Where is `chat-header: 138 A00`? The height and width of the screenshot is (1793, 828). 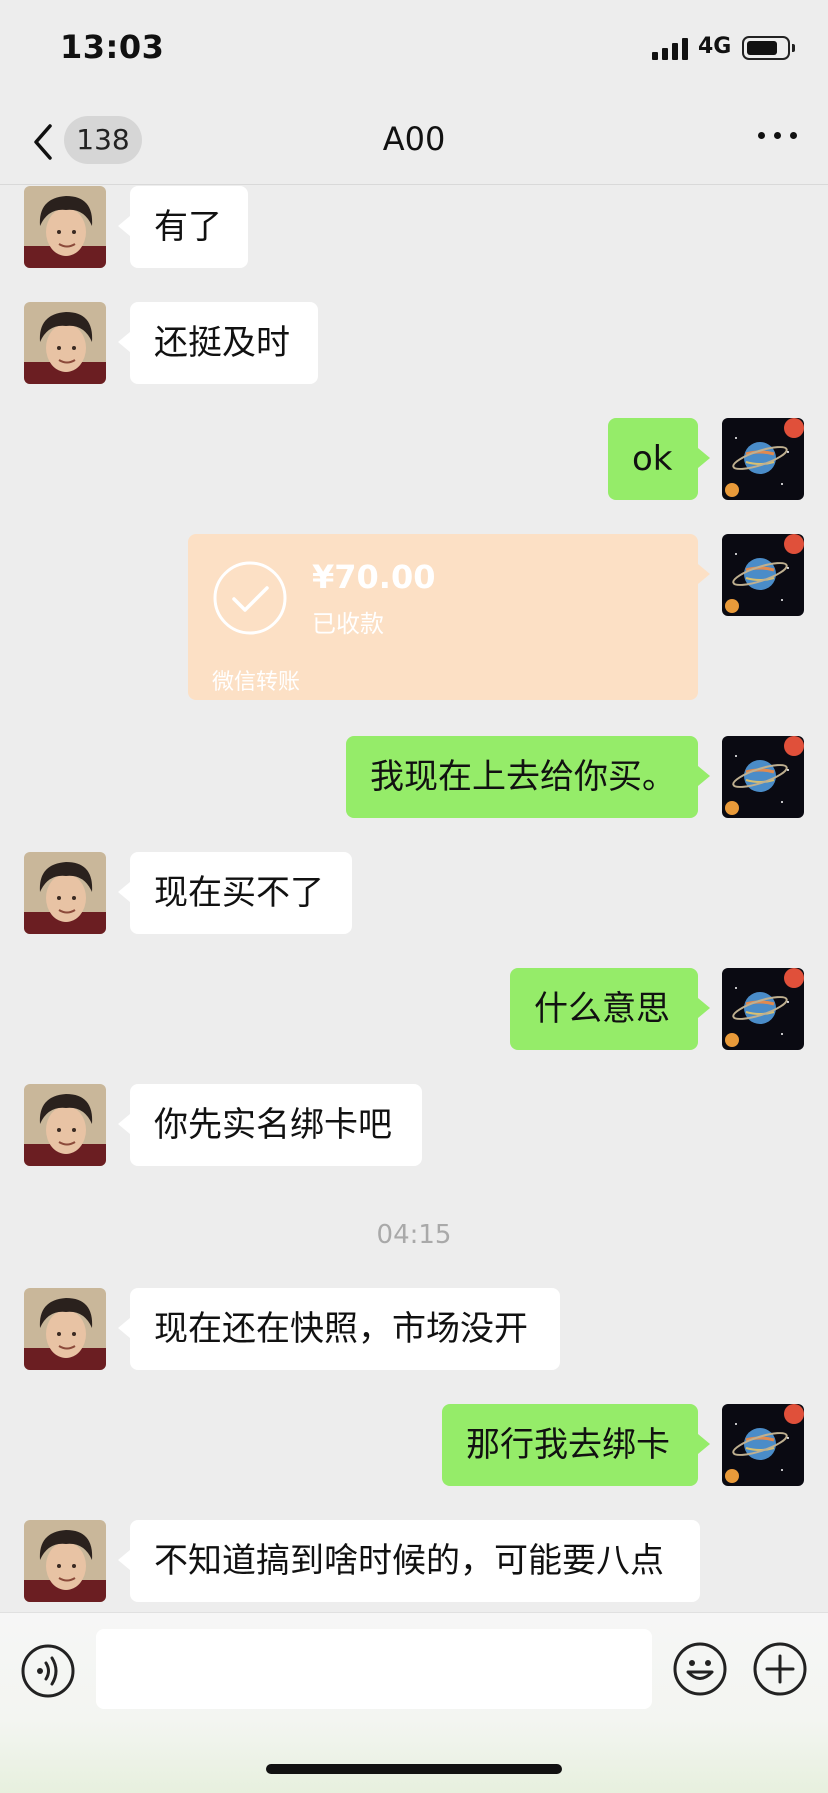
chat-header: 138 A00 is located at coordinates (414, 142).